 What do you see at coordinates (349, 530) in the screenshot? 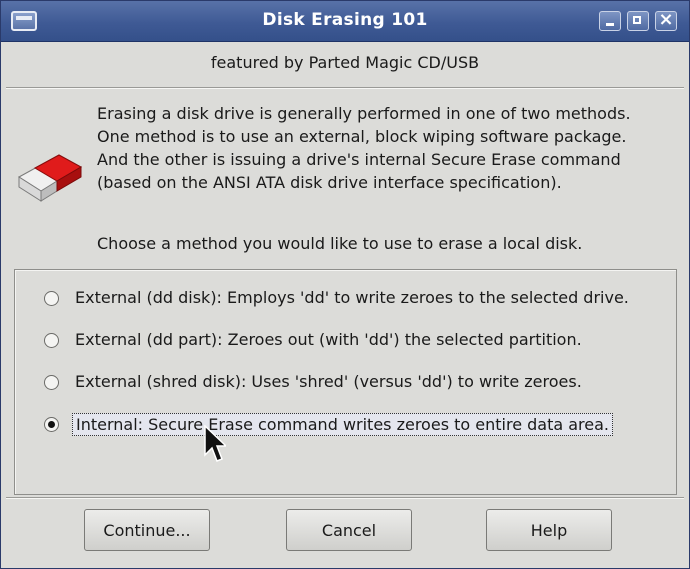
I see `cancel-button: Cancel` at bounding box center [349, 530].